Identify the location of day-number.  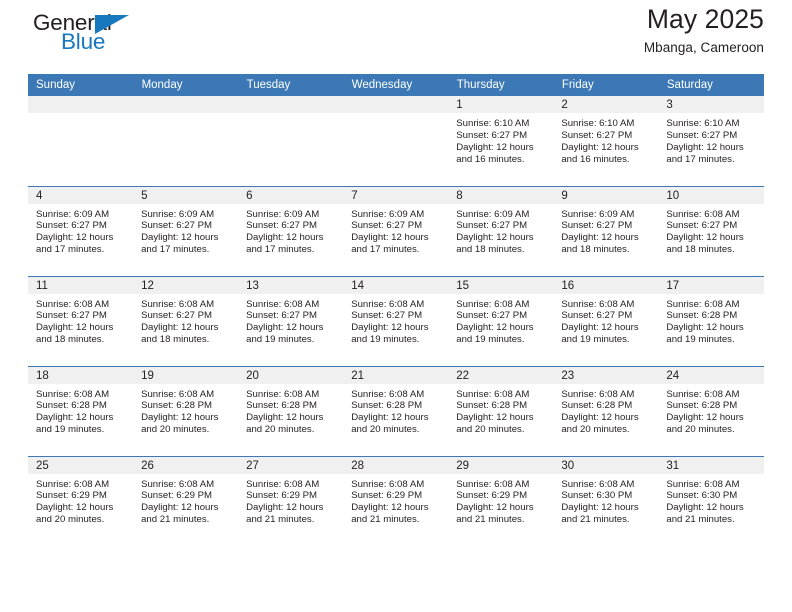
(396, 104).